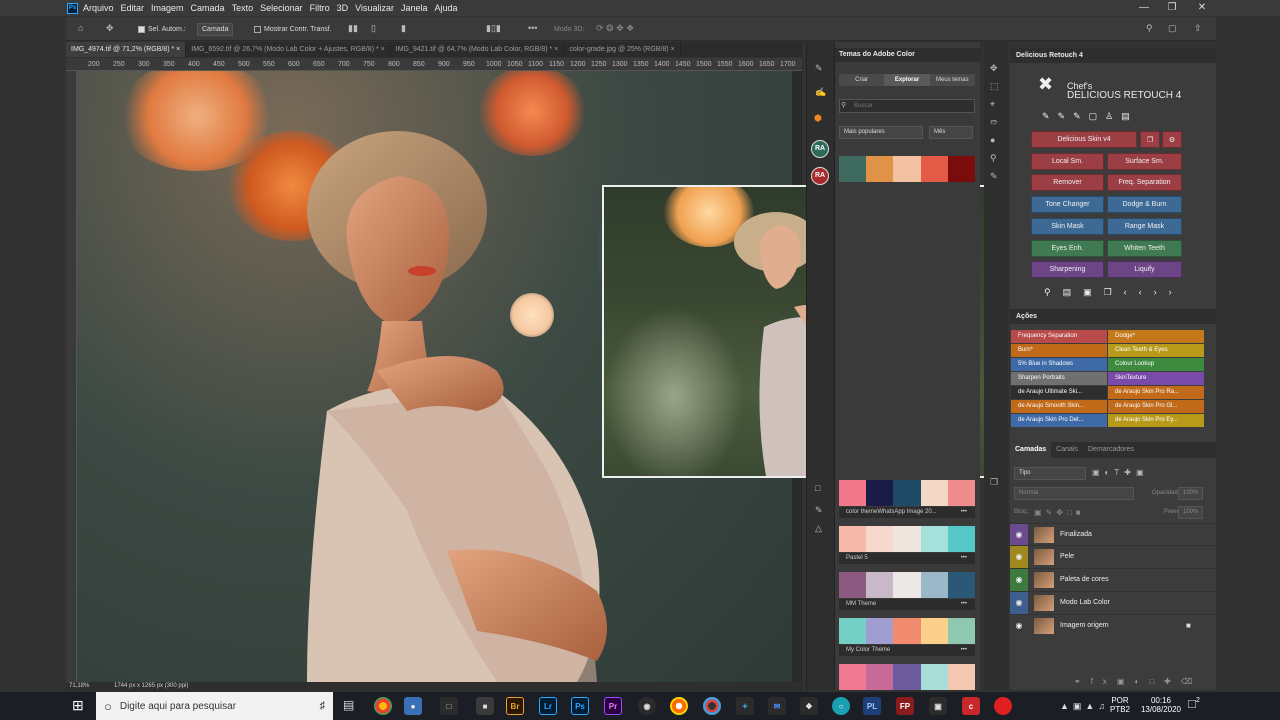  Describe the element at coordinates (1191, 512) in the screenshot. I see `fill-input: 100%` at that location.